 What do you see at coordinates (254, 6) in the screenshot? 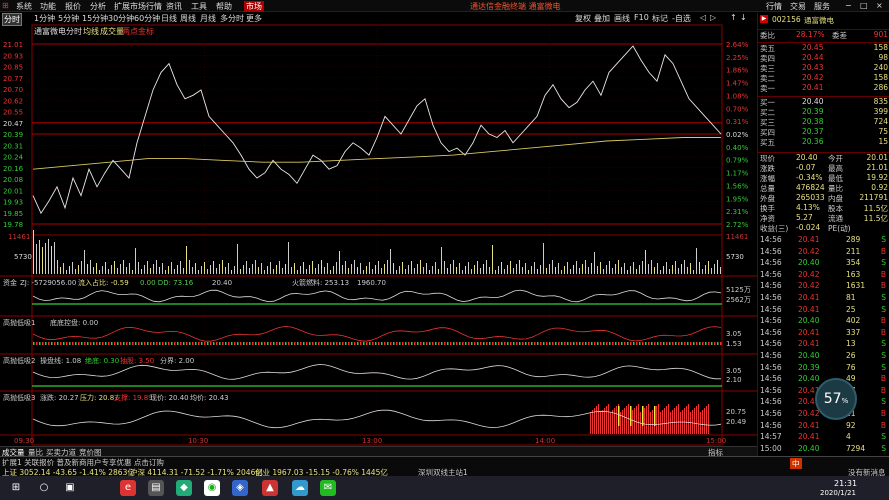
I see `menu-market: 市场` at bounding box center [254, 6].